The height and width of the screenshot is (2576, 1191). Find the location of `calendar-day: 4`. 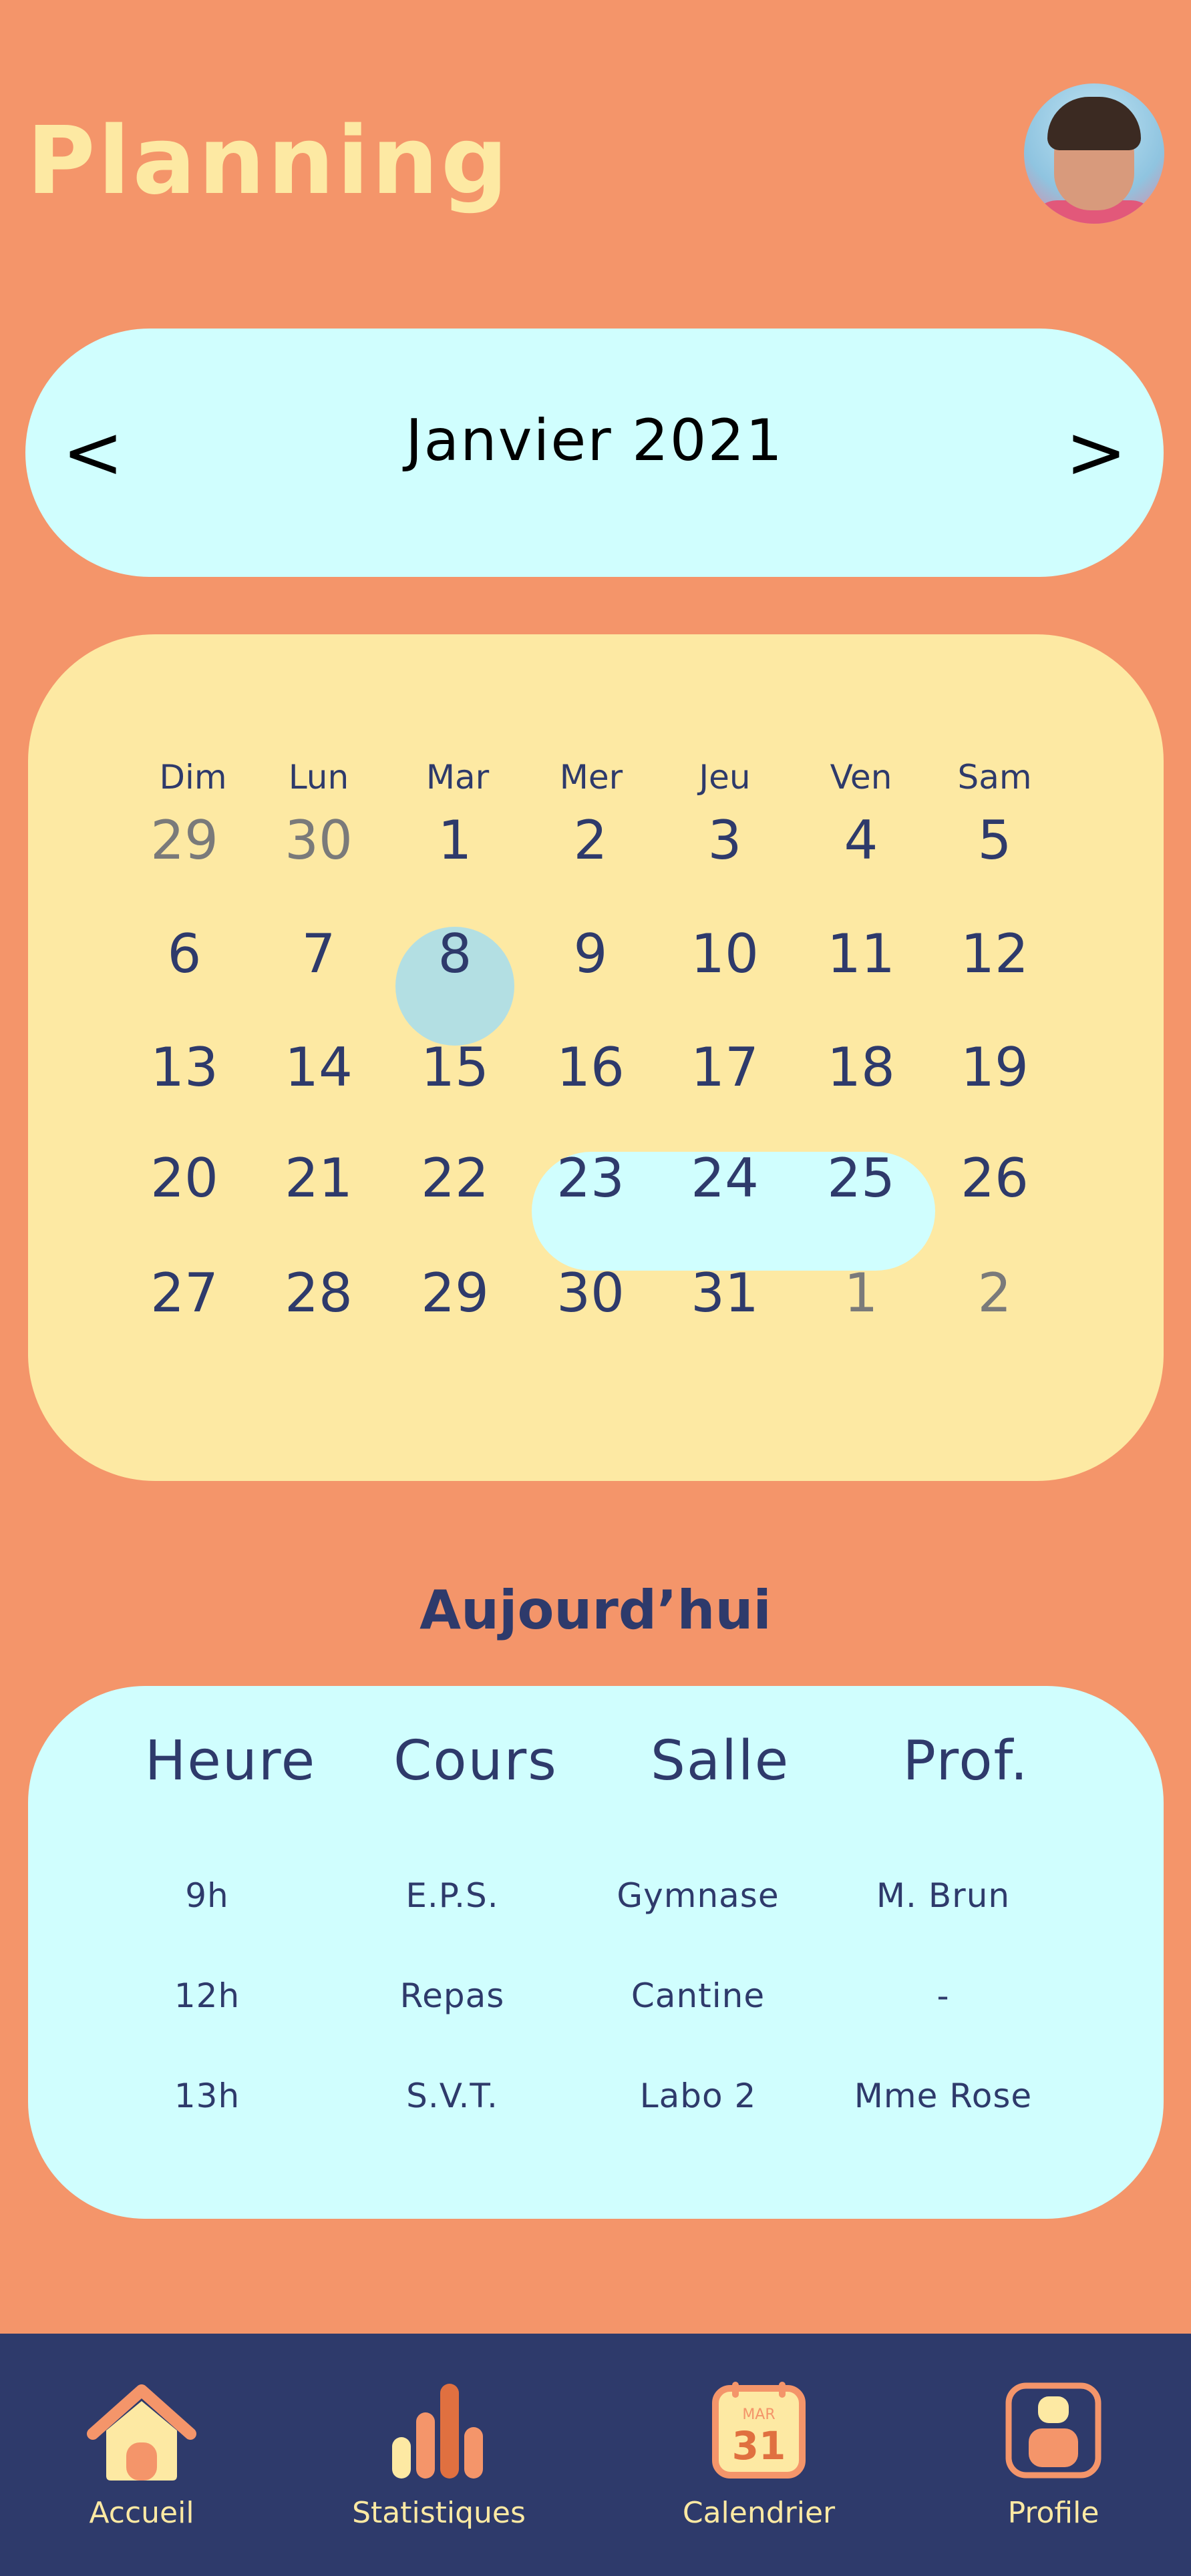

calendar-day: 4 is located at coordinates (861, 840).